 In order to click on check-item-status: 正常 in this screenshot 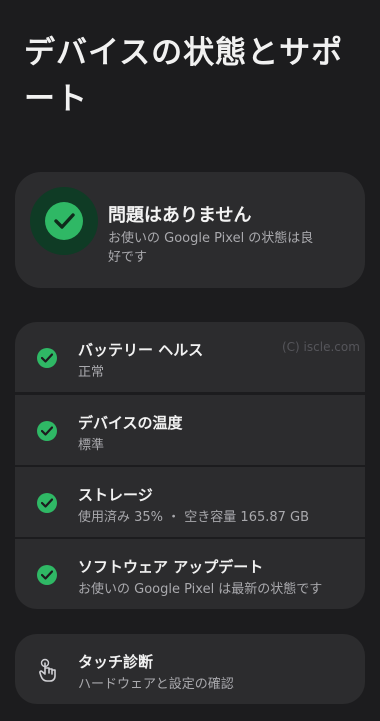, I will do `click(91, 372)`.